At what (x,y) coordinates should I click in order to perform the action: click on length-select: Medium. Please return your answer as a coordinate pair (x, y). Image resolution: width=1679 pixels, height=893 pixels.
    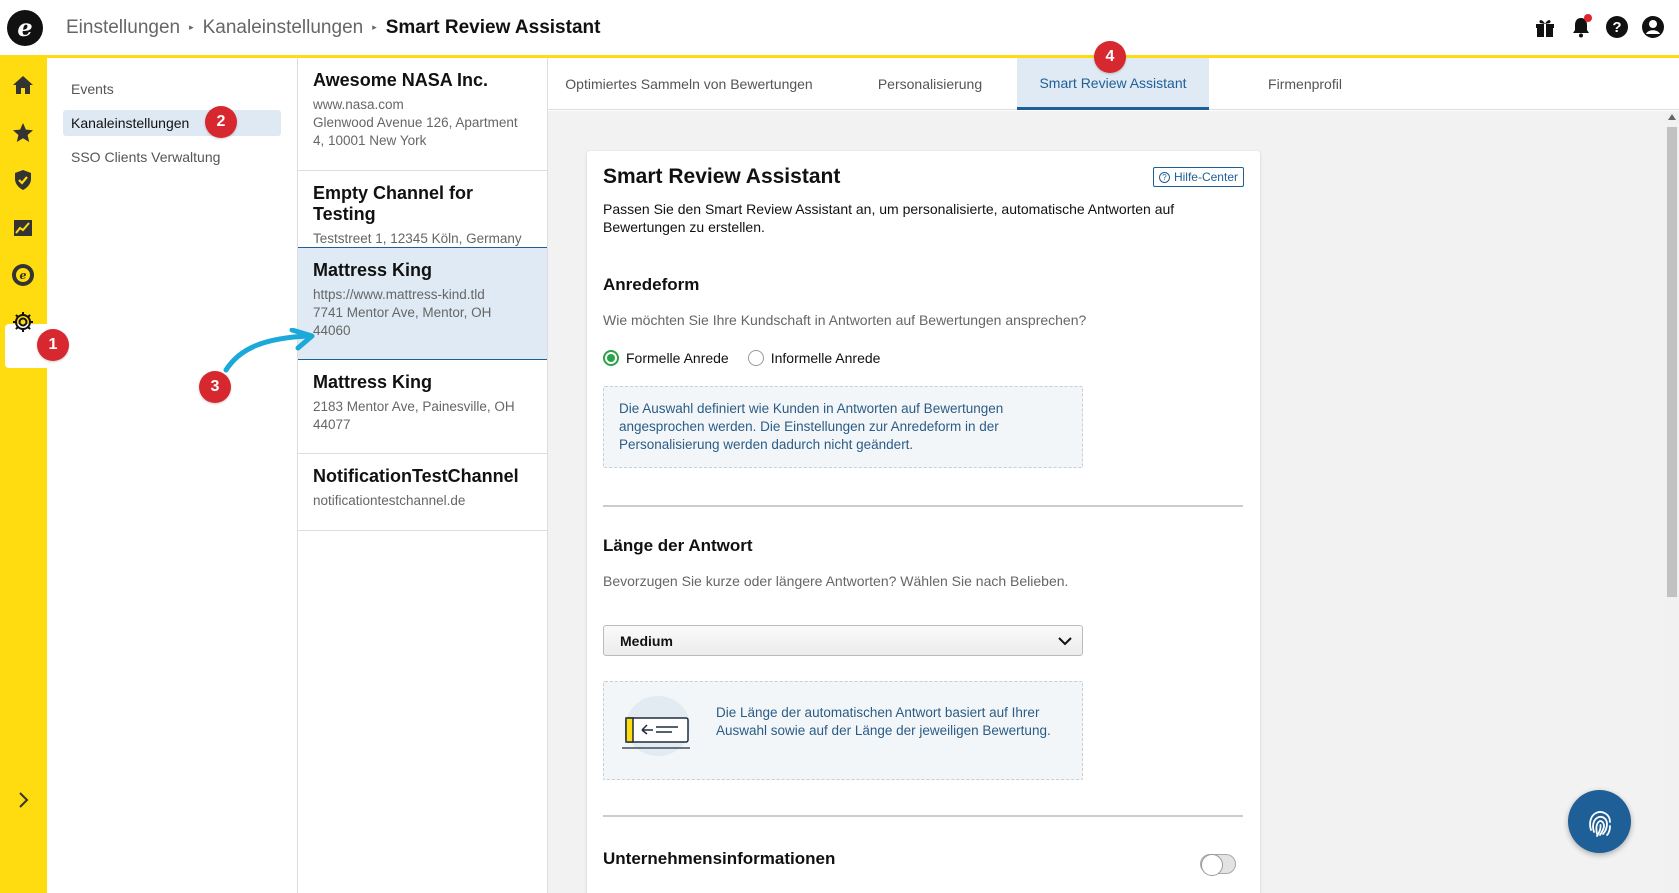
    Looking at the image, I should click on (843, 640).